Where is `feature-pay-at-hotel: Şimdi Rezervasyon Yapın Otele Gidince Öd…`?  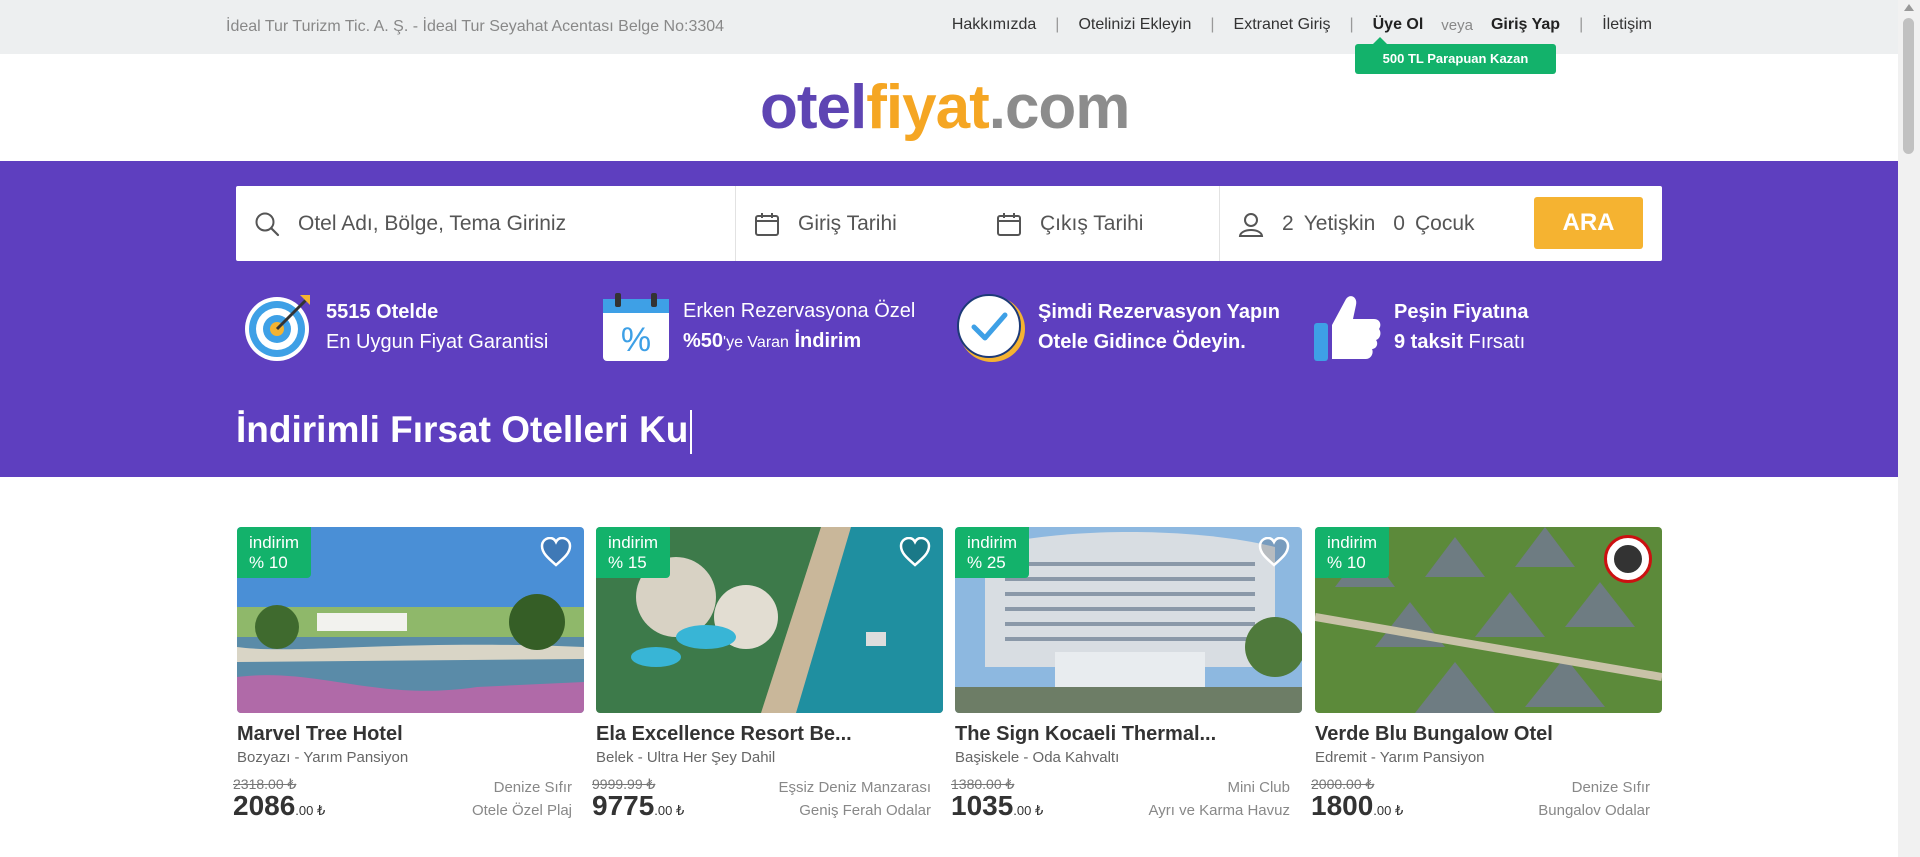
feature-pay-at-hotel: Şimdi Rezervasyon Yapın Otele Gidince Öd… is located at coordinates (1118, 327).